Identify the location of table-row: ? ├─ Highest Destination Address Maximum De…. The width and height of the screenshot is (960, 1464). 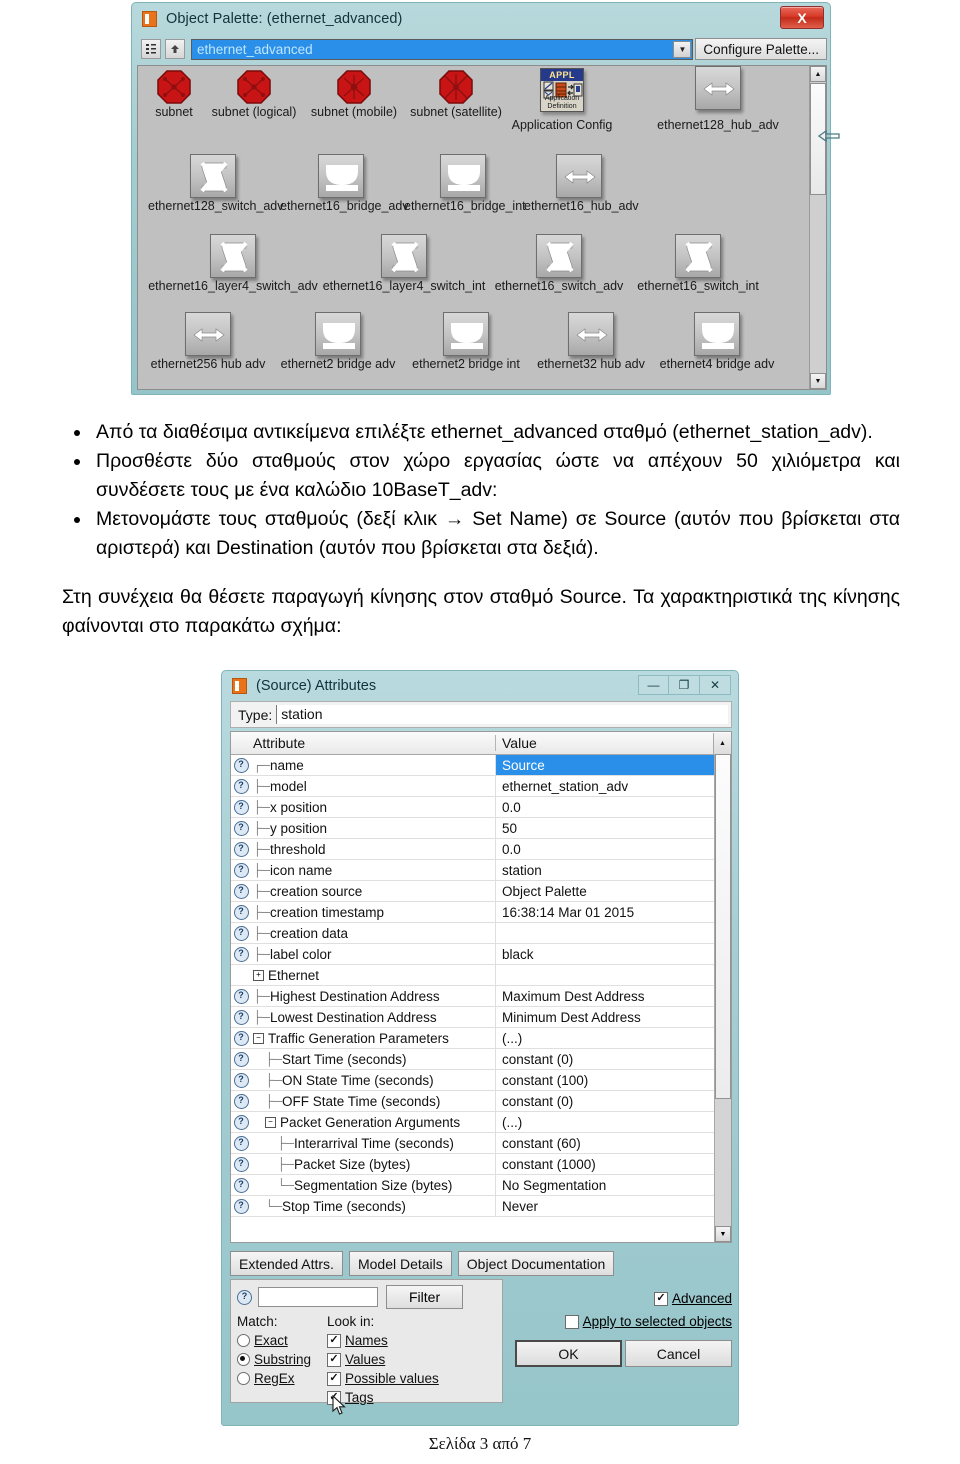
(481, 996).